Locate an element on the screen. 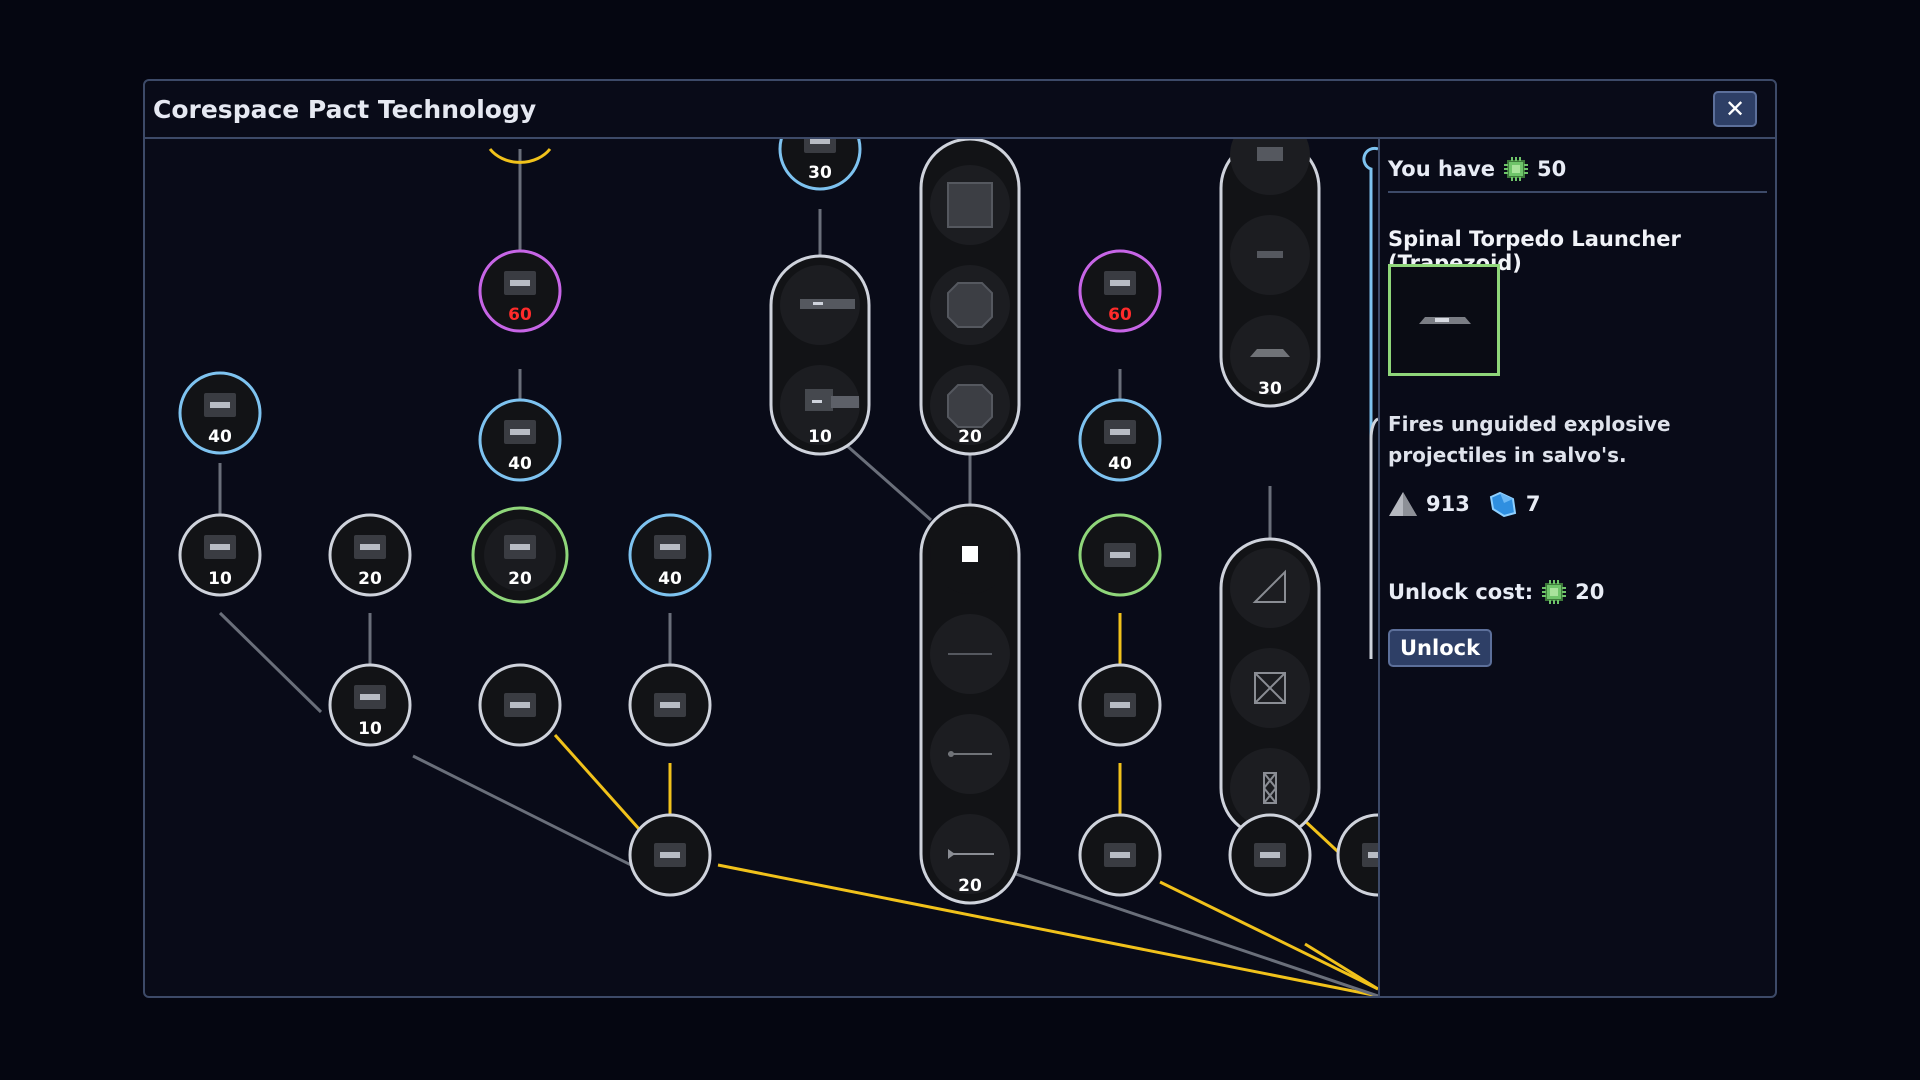 This screenshot has width=1920, height=1080. tech-node-ncannon is located at coordinates (670, 705).